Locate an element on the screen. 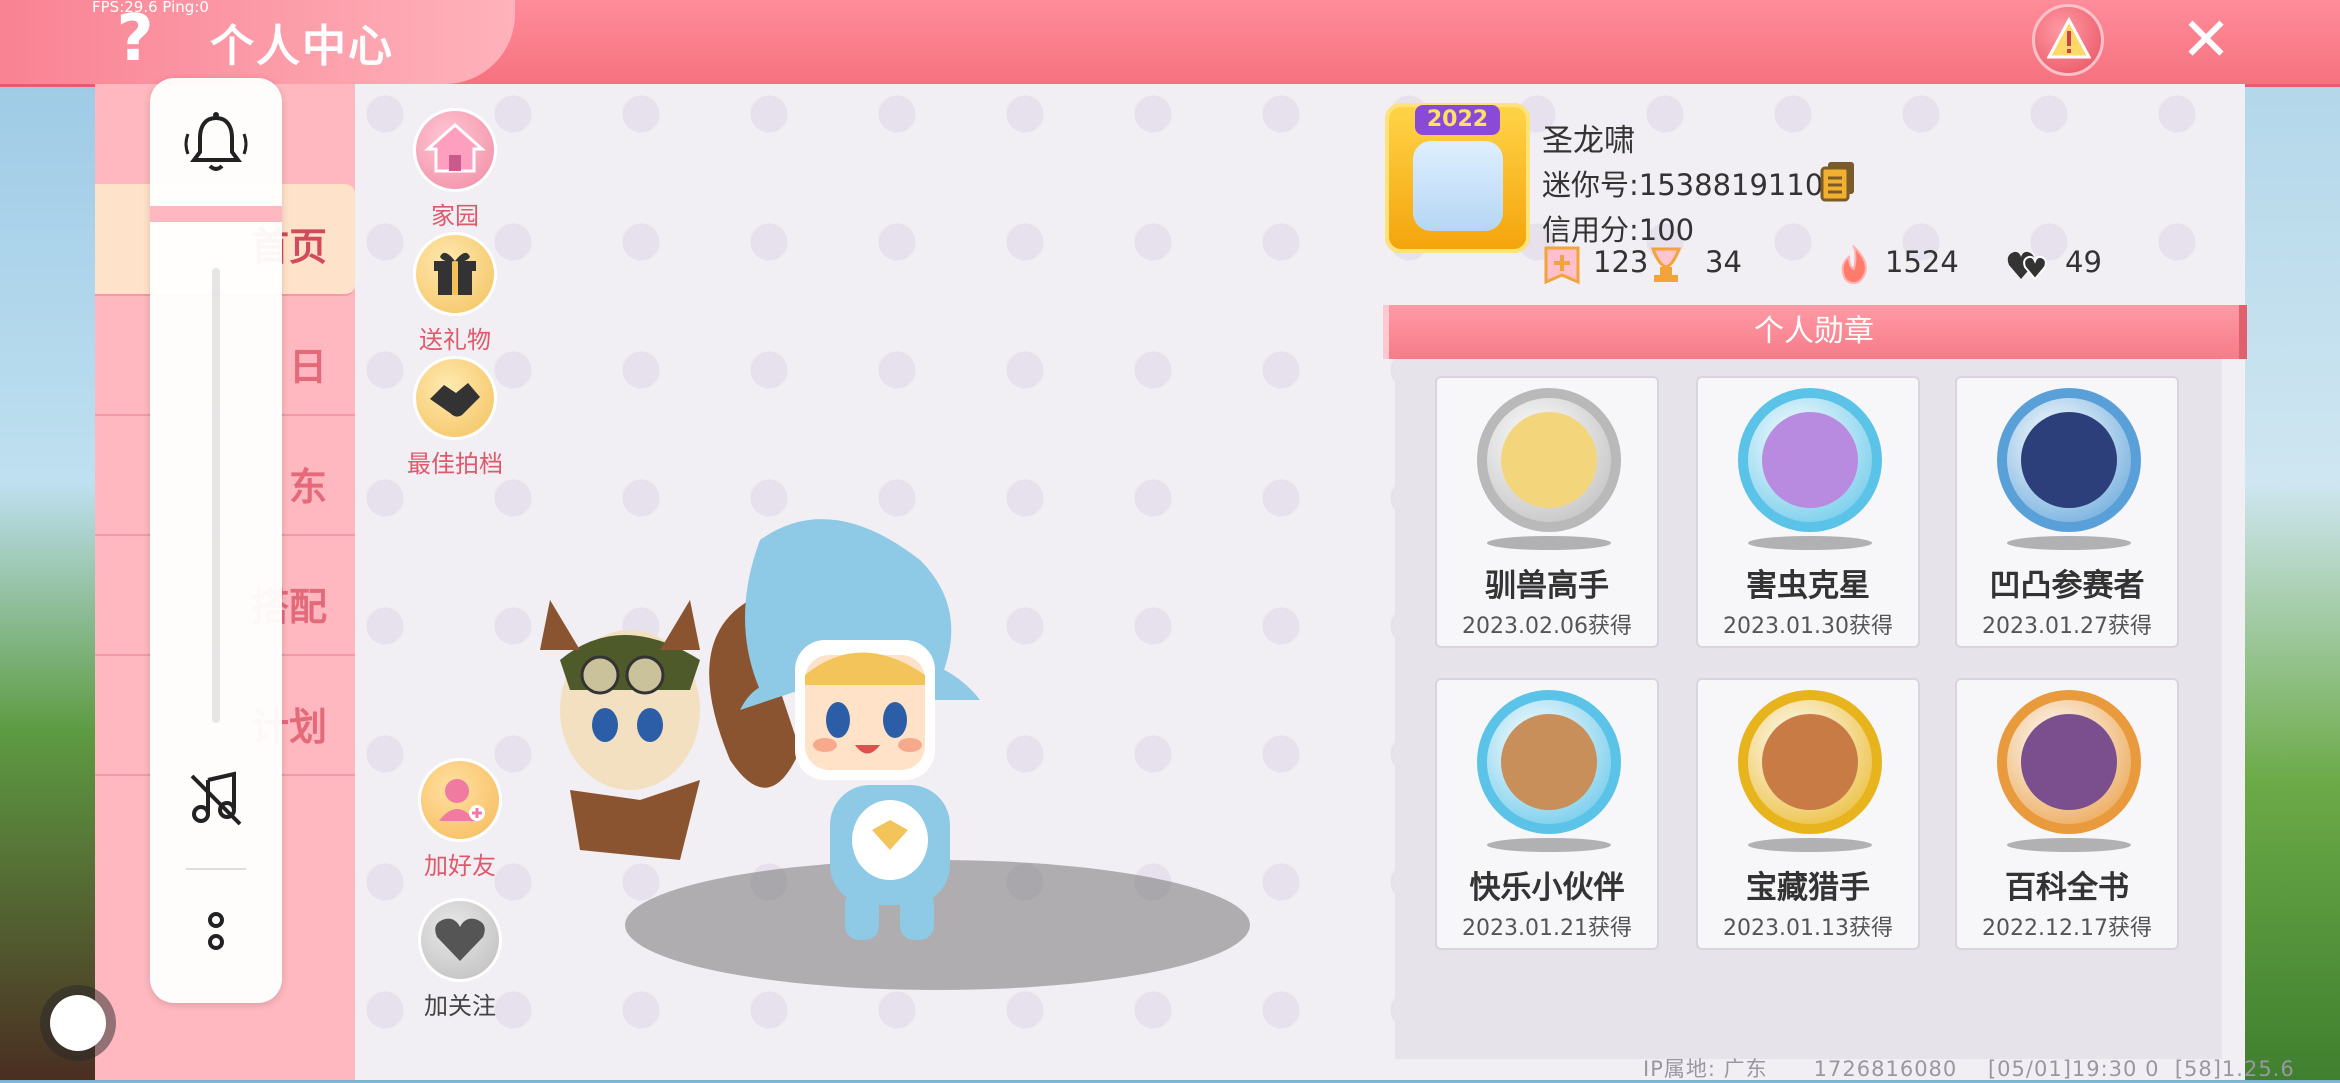 This screenshot has height=1083, width=2340. tab-label: 日 is located at coordinates (307, 367).